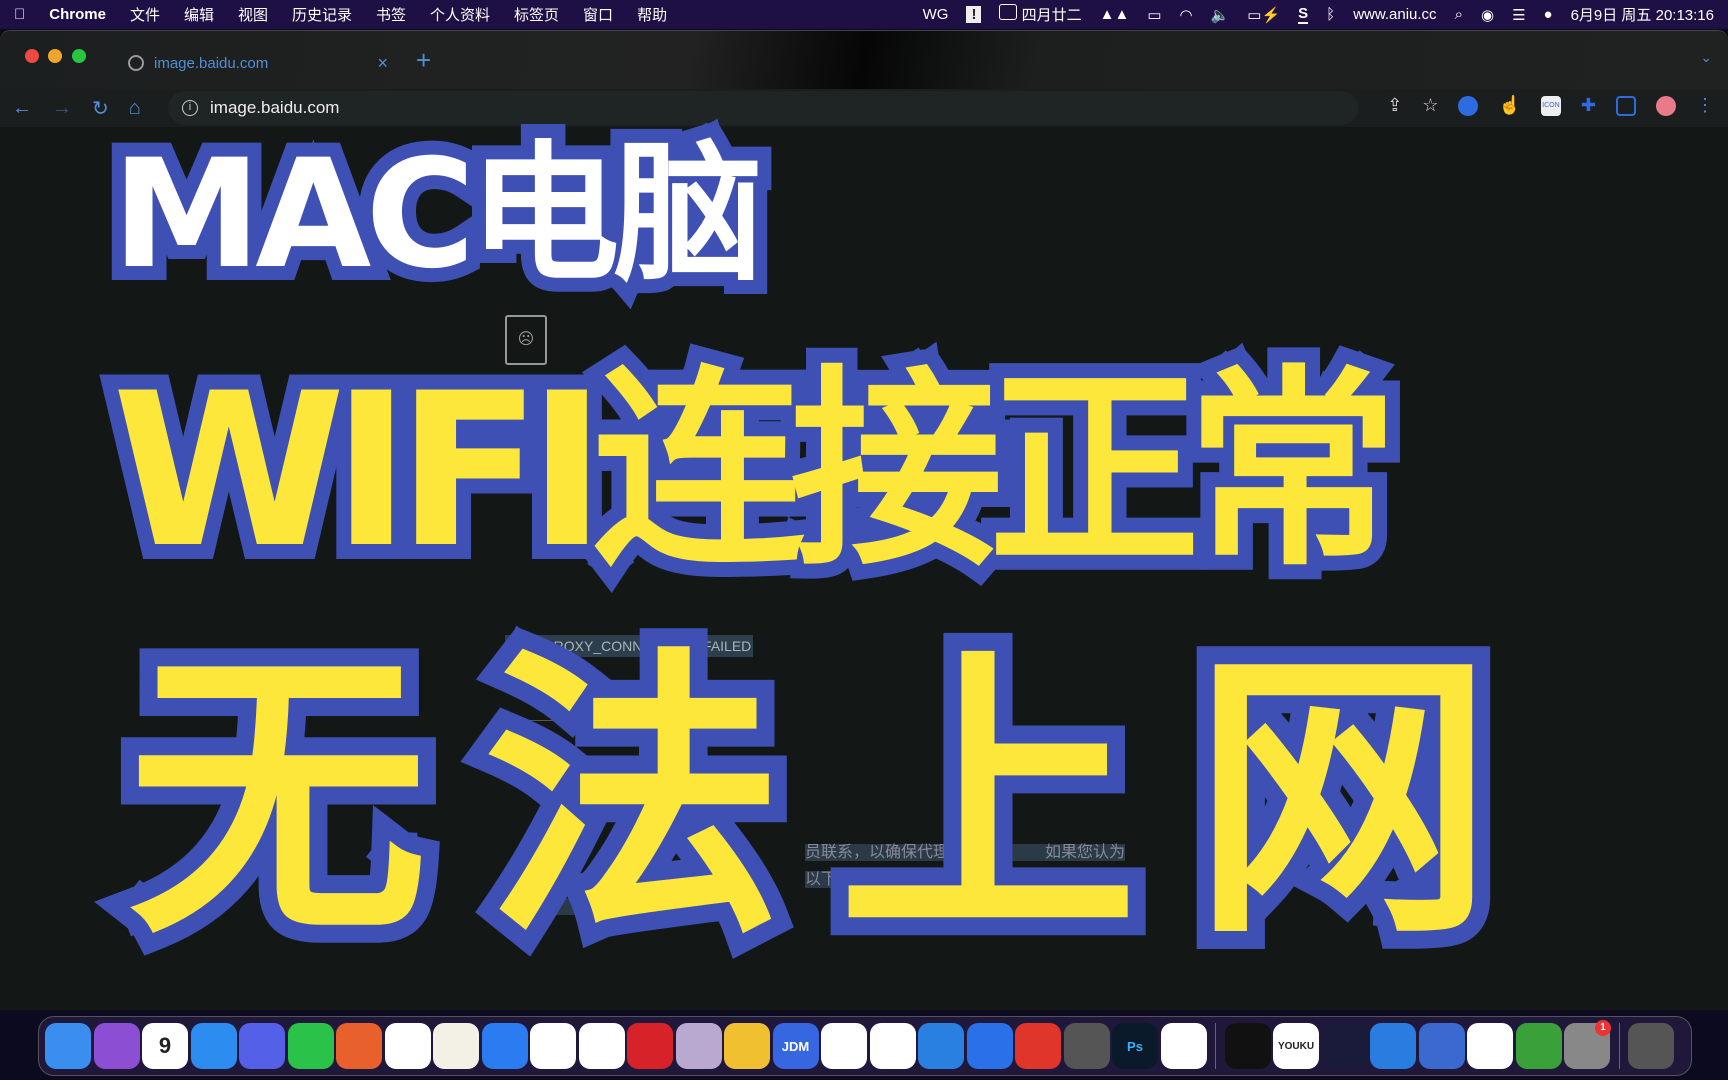 The width and height of the screenshot is (1728, 1080). What do you see at coordinates (1296, 1046) in the screenshot?
I see `dock-youku-icon: YOUKU` at bounding box center [1296, 1046].